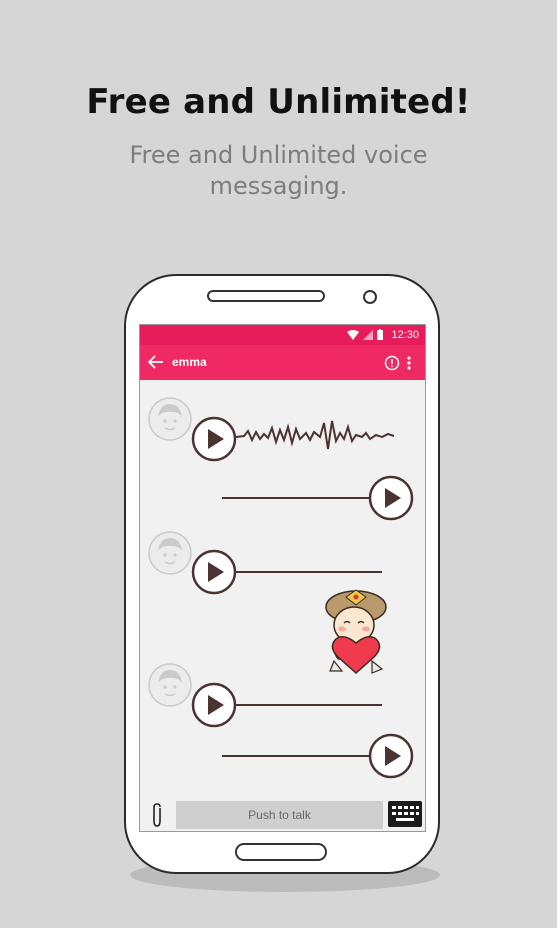  What do you see at coordinates (353, 334) in the screenshot?
I see `wifi-icon` at bounding box center [353, 334].